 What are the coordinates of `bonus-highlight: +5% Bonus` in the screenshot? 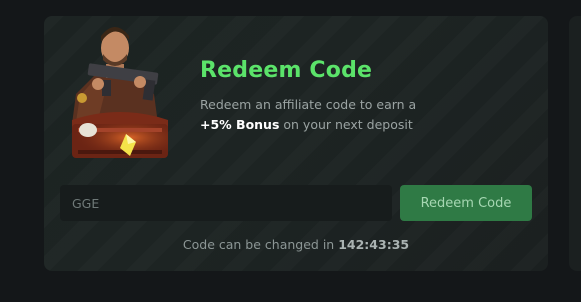 It's located at (240, 124).